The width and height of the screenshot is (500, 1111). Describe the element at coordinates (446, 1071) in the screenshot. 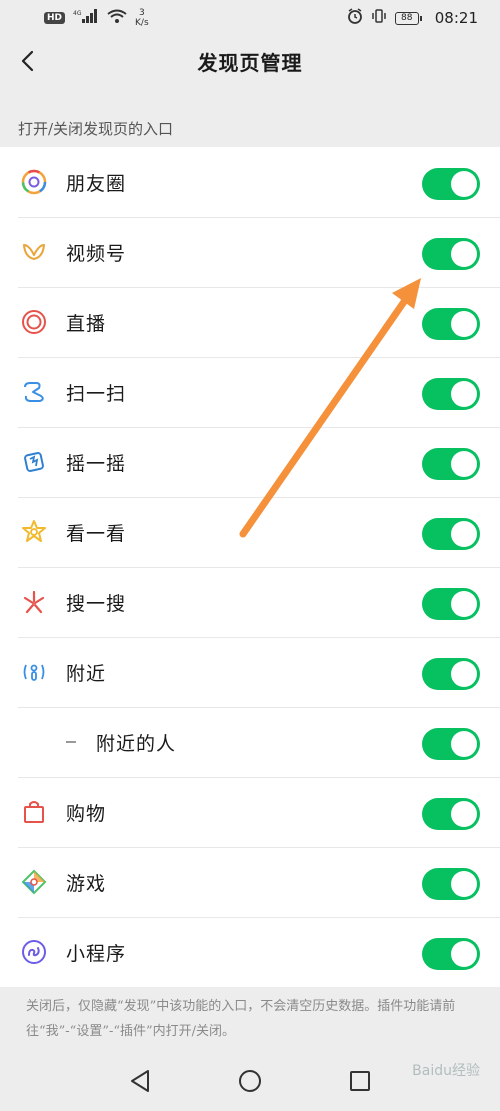

I see `watermark: Baidu经验` at that location.